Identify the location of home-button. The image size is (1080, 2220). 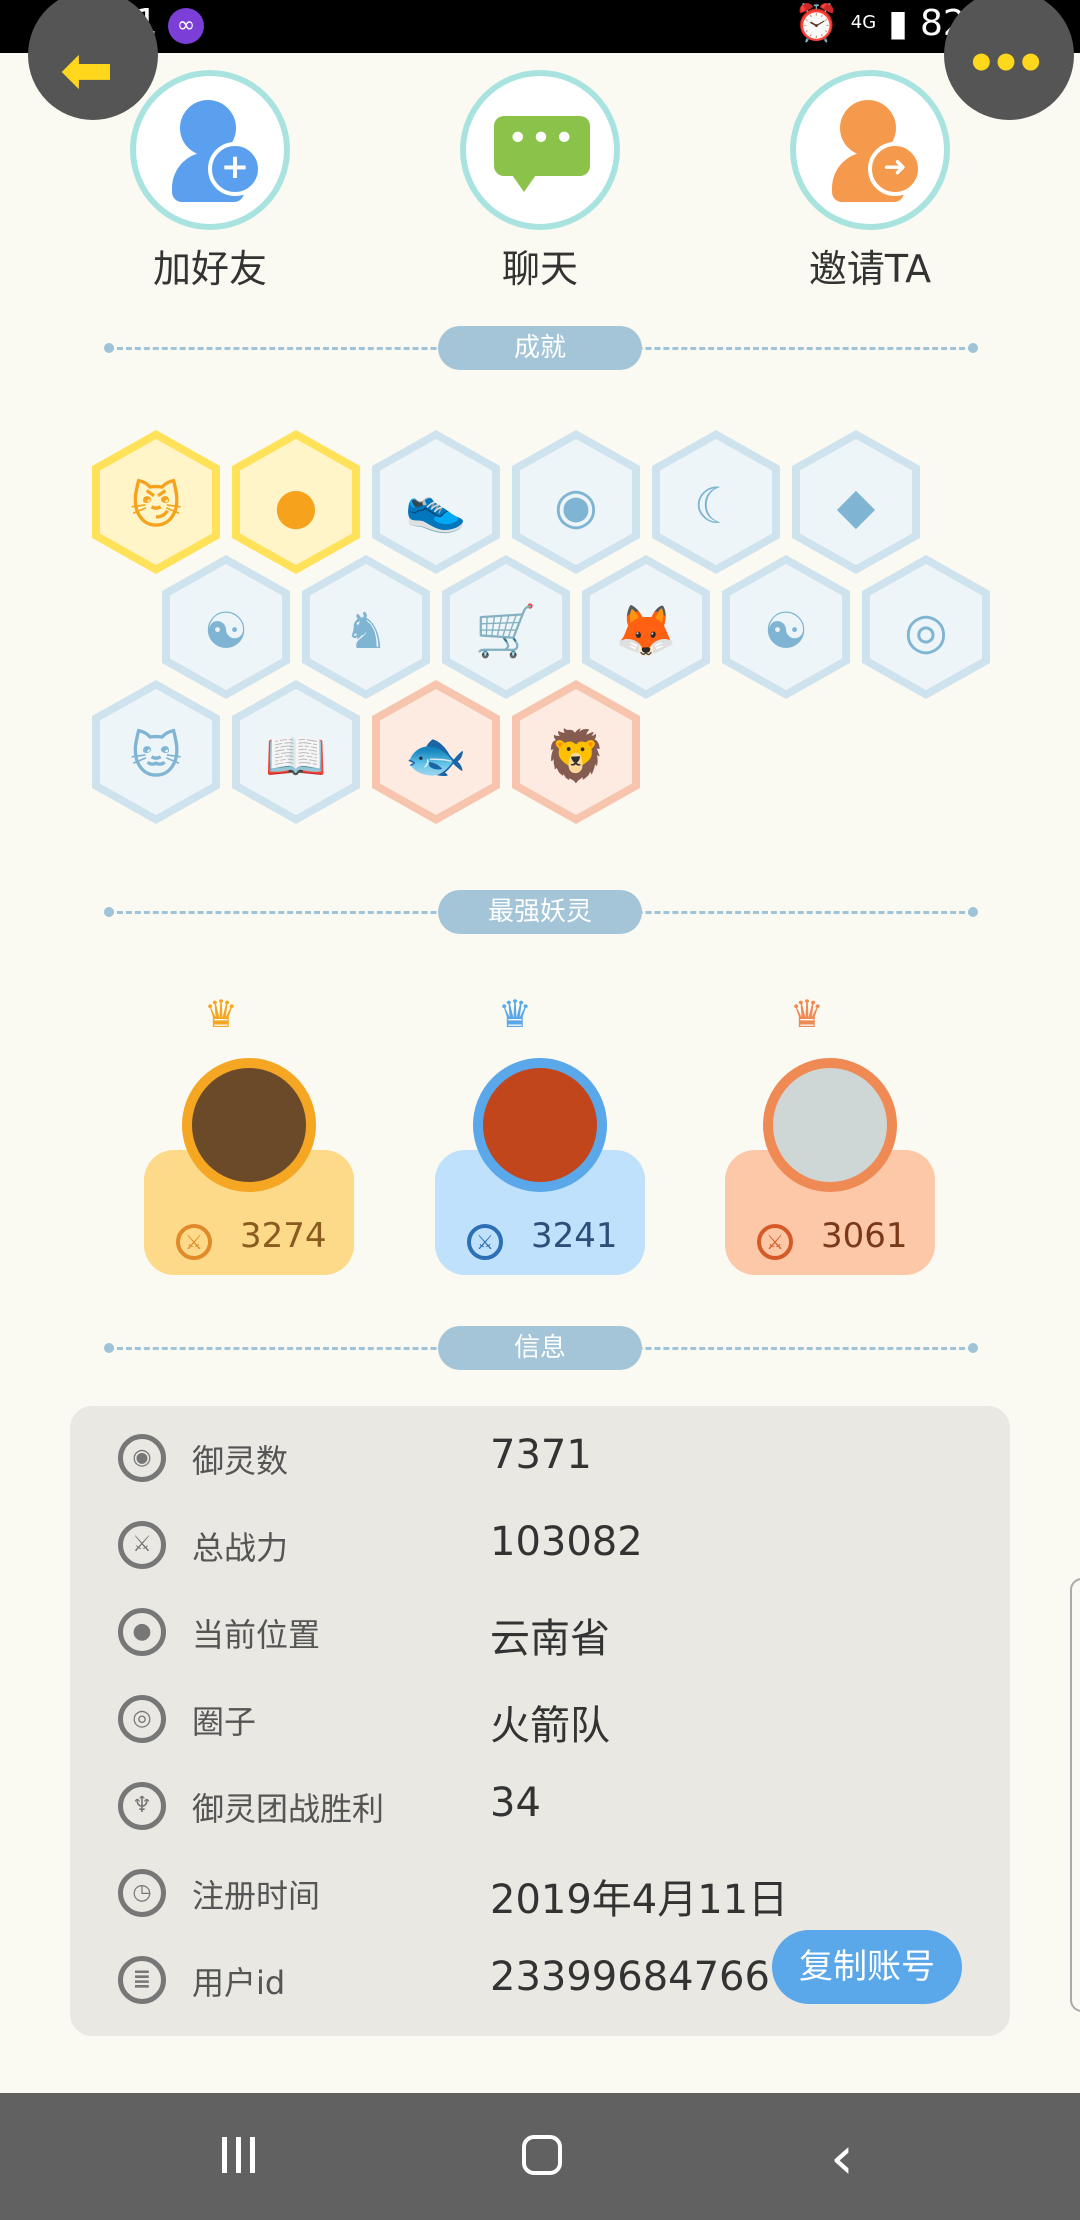
(542, 2155).